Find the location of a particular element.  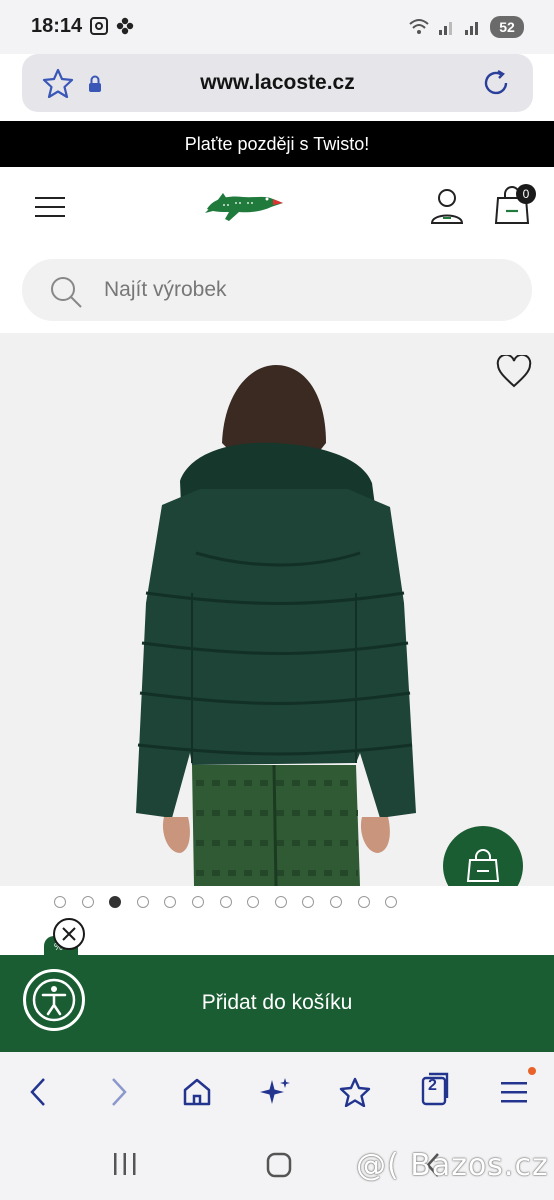

crocodile-logo is located at coordinates (244, 205).